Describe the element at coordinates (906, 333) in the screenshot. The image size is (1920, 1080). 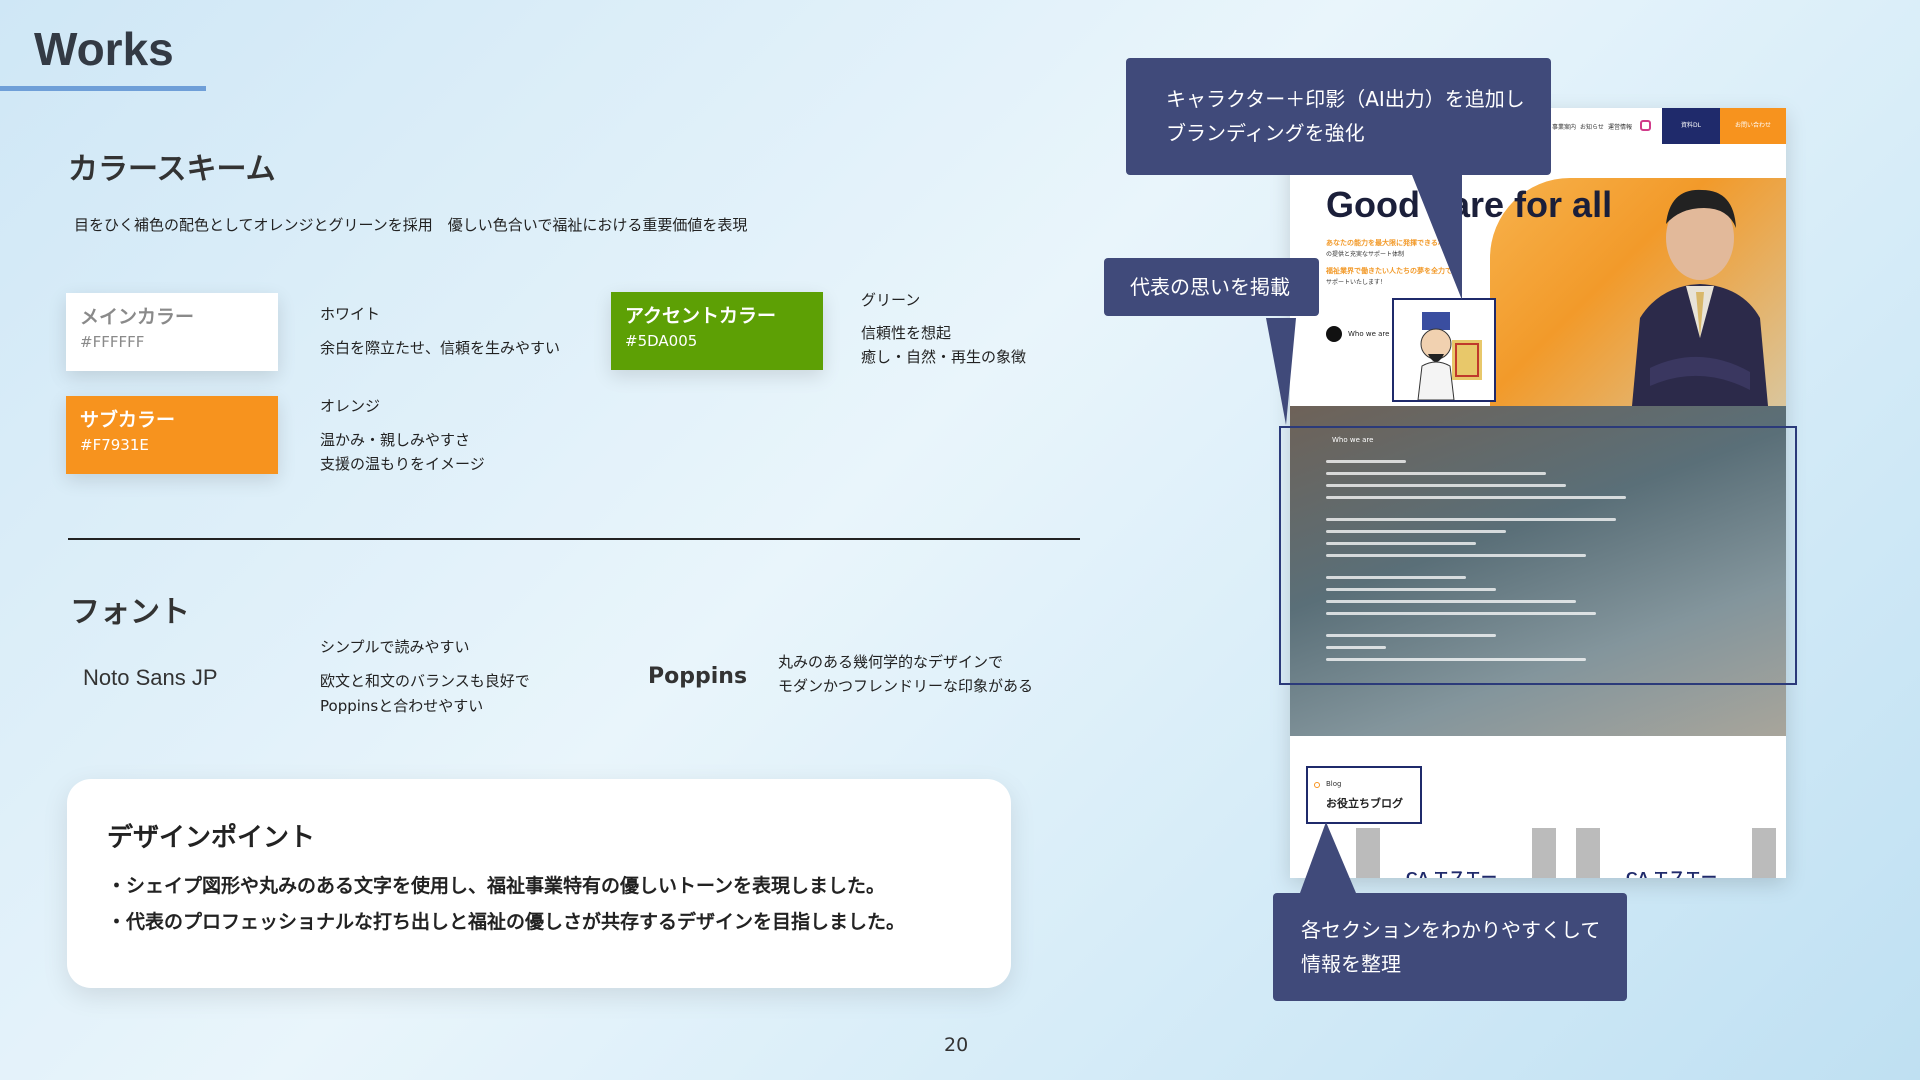
I see `accent-color-desc-1: 信頼性を想起` at that location.